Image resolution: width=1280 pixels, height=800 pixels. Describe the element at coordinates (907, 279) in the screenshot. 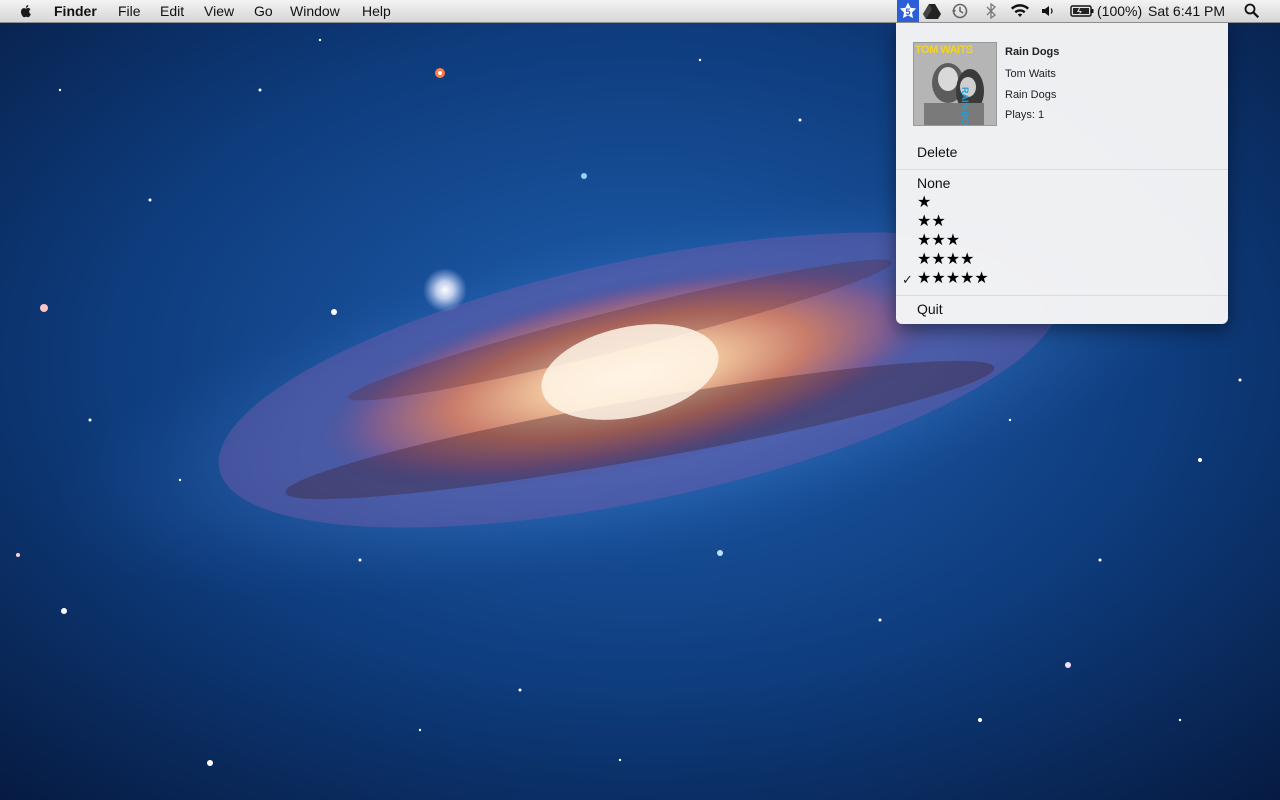

I see `checkmark-icon: ✓` at that location.